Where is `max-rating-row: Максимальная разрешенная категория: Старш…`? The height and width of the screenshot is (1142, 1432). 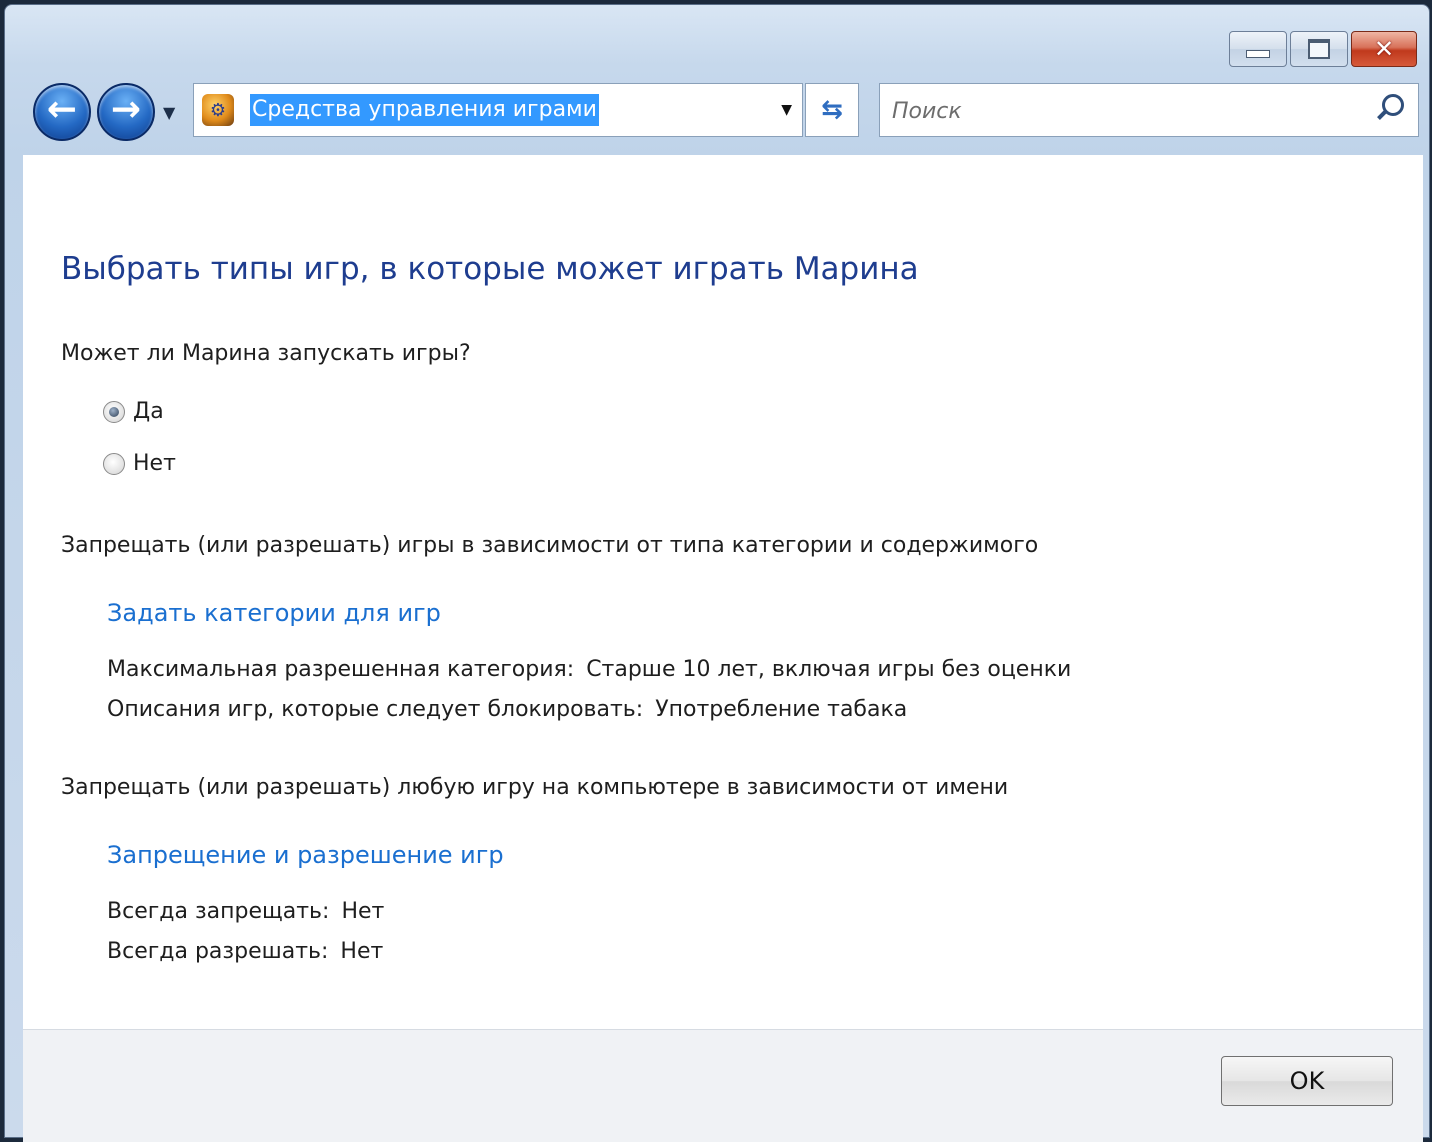
max-rating-row: Максимальная разрешенная категория: Старш… is located at coordinates (589, 669).